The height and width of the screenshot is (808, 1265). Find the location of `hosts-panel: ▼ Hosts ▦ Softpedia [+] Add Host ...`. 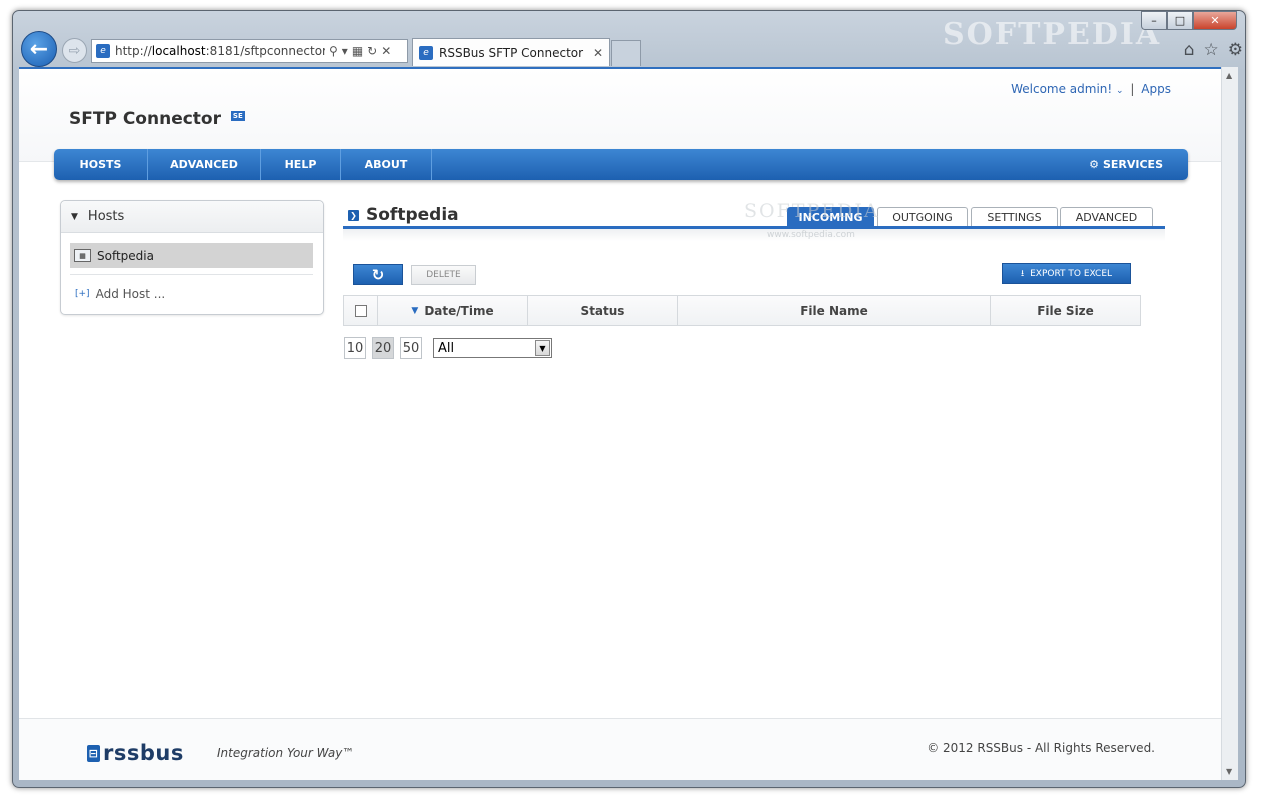

hosts-panel: ▼ Hosts ▦ Softpedia [+] Add Host ... is located at coordinates (192, 257).